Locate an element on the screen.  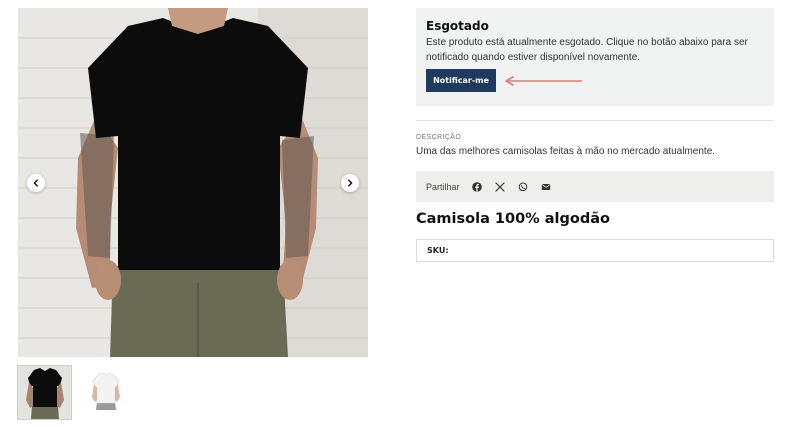
facebook-icon is located at coordinates (476, 186).